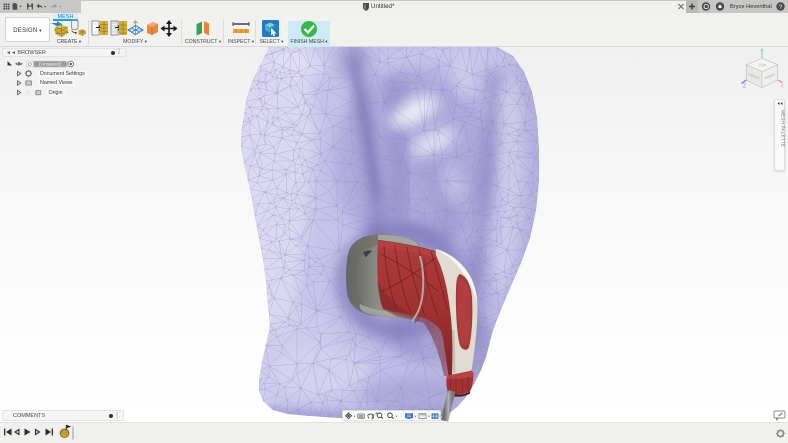  Describe the element at coordinates (50, 65) in the screenshot. I see `svg-text: (Unsaved)` at that location.